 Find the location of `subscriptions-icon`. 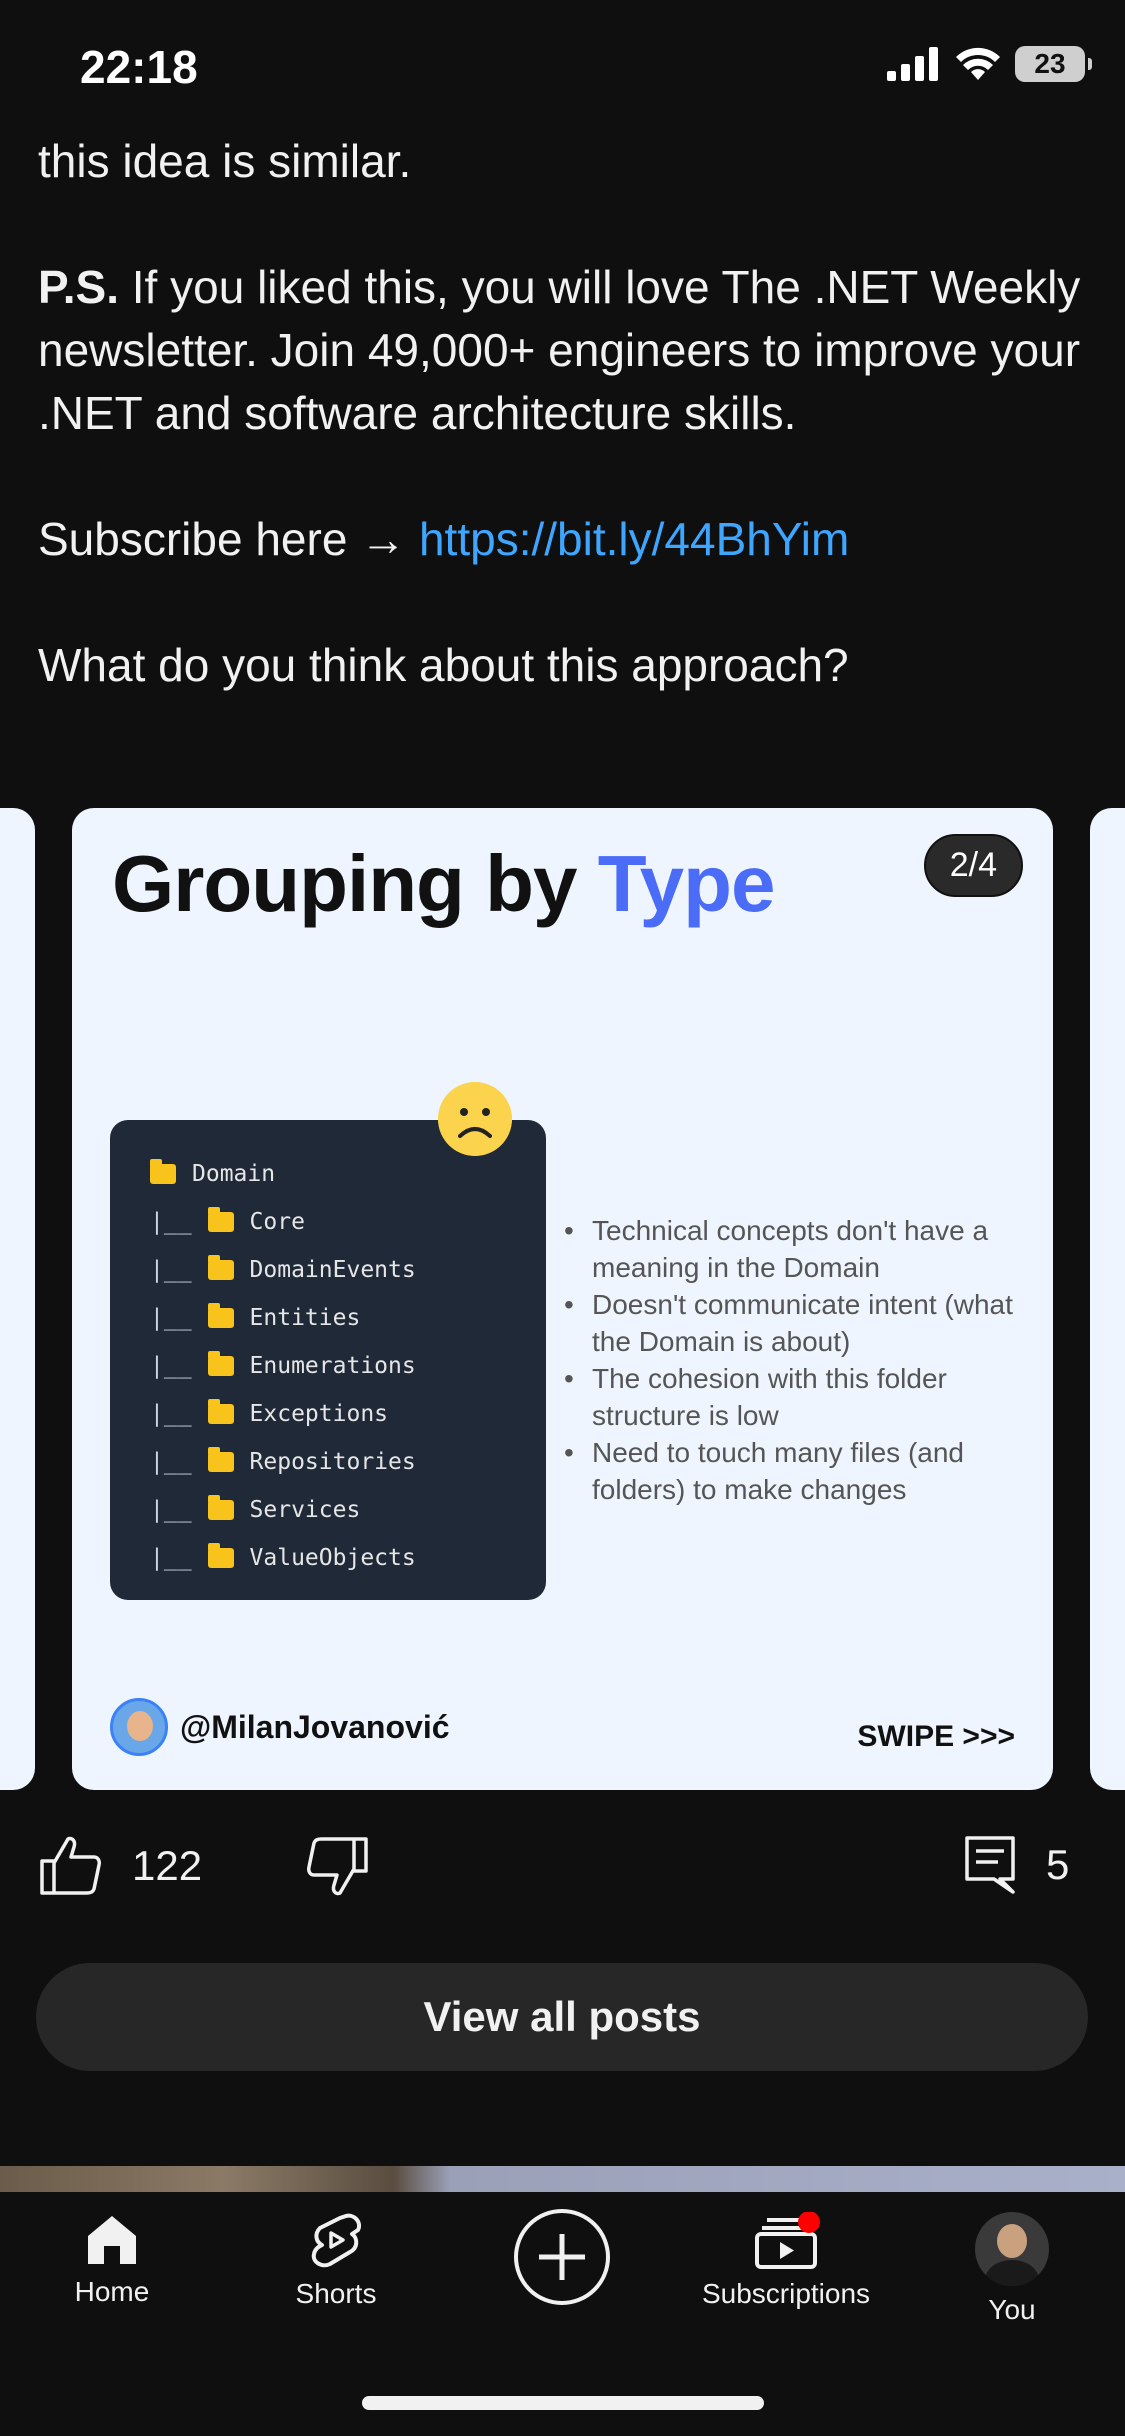

subscriptions-icon is located at coordinates (787, 2240).